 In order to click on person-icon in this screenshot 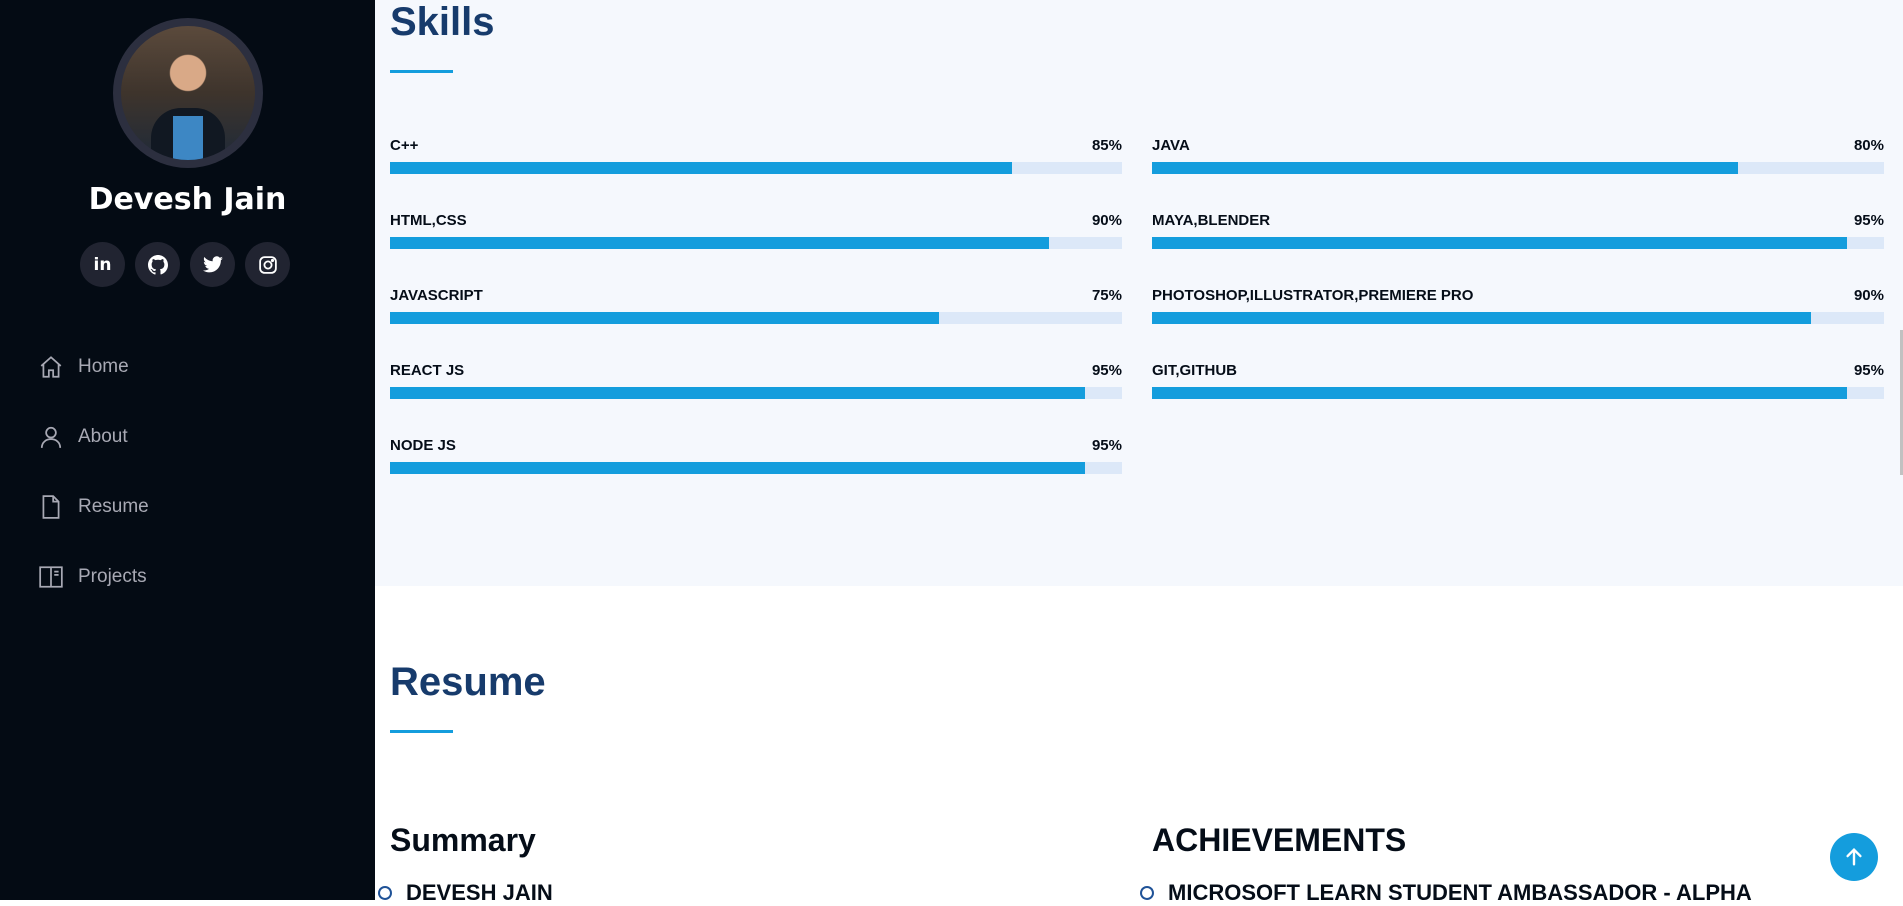, I will do `click(51, 437)`.